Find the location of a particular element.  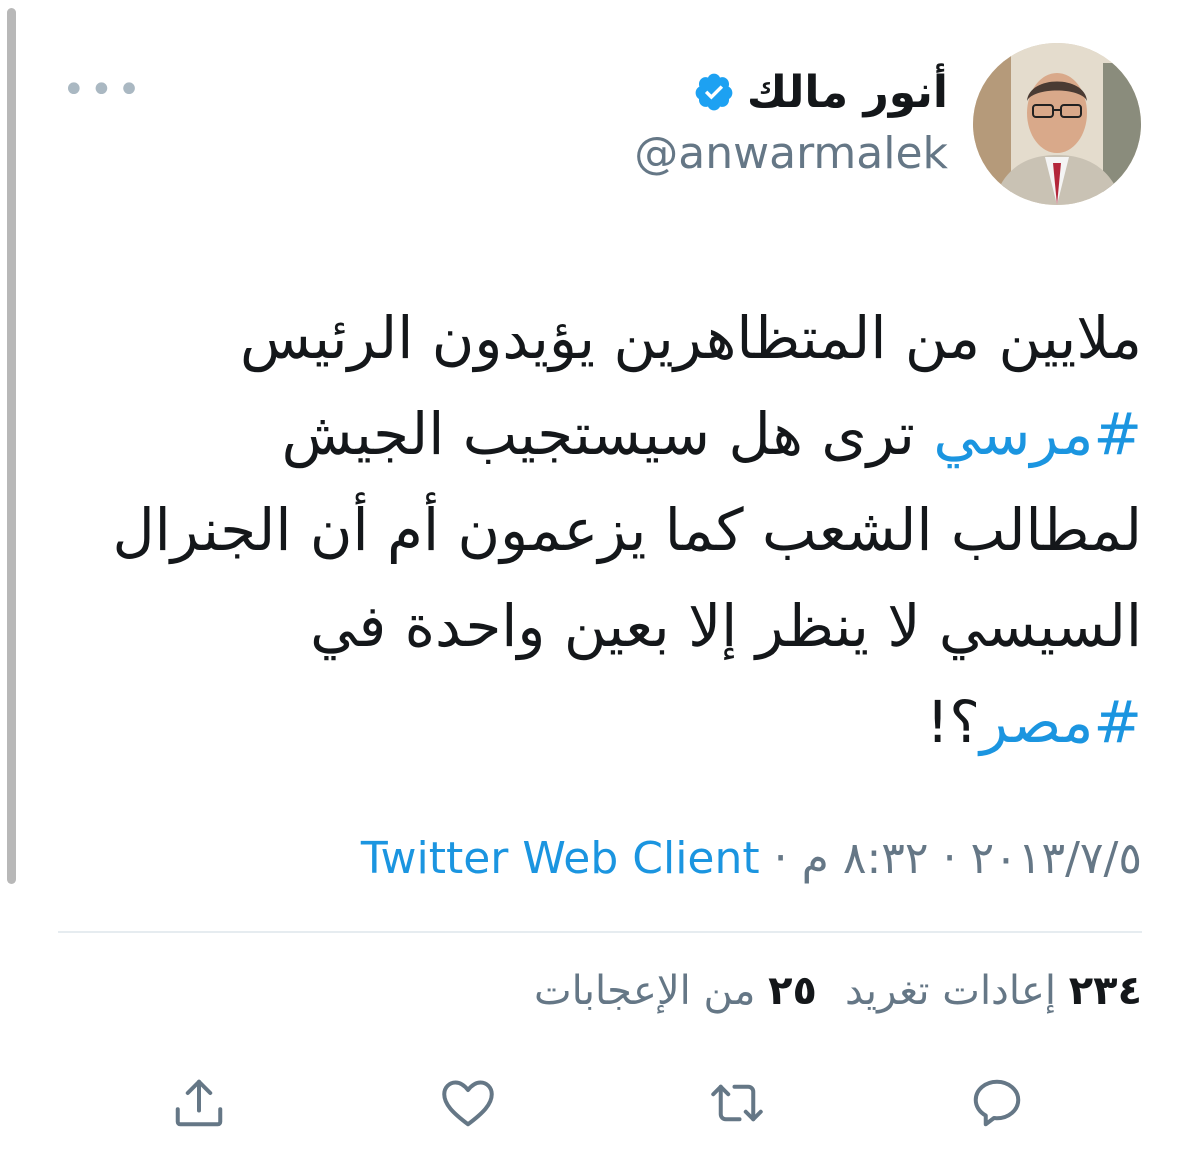

tweet-text-segment: ترى هل سيستجيب الجيش is located at coordinates (607, 434).